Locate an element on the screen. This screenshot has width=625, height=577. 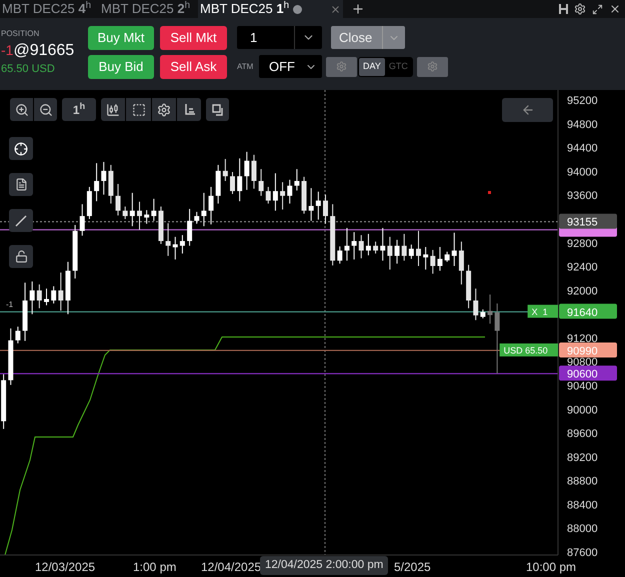
zoom-out-icon is located at coordinates (45, 109).